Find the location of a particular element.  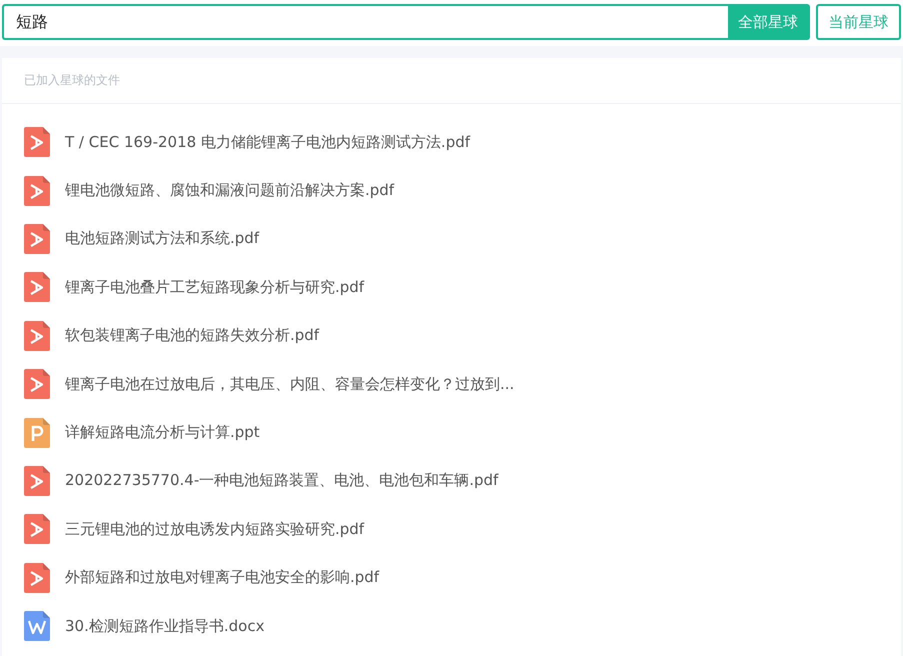

file-name-link: 202022735770.4-一种电池短路装置、电池、电池包和车辆.pdf is located at coordinates (281, 480).